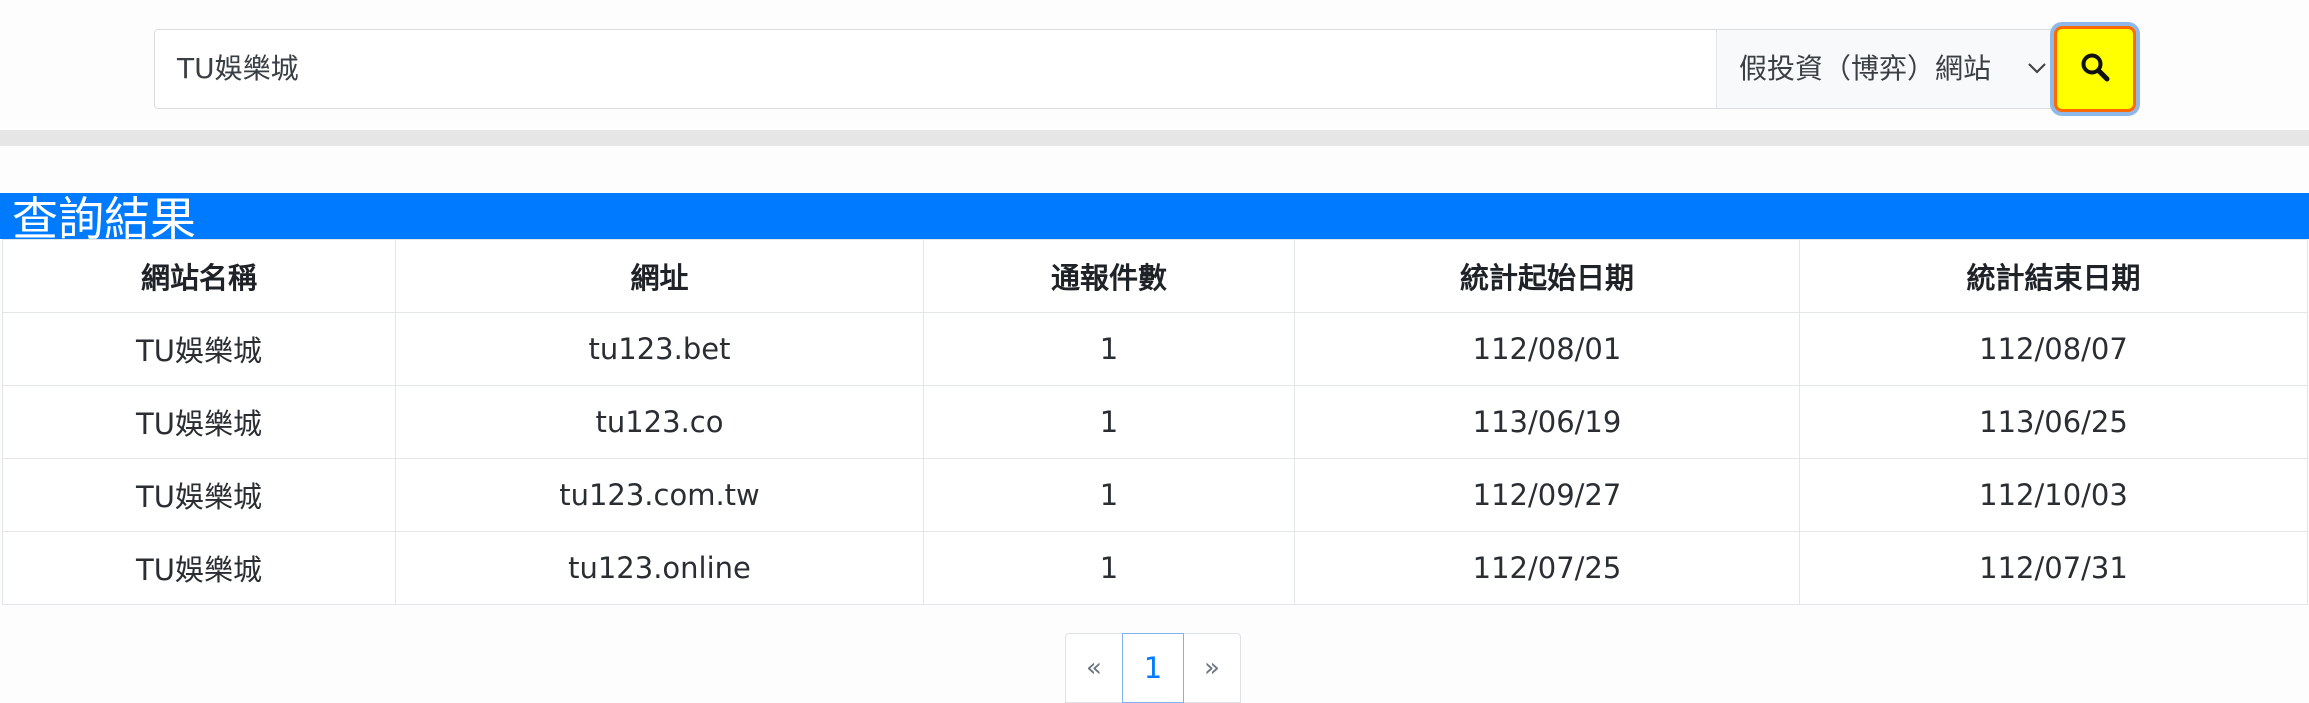 The height and width of the screenshot is (703, 2309). Describe the element at coordinates (659, 568) in the screenshot. I see `cell-url: tu123.online` at that location.